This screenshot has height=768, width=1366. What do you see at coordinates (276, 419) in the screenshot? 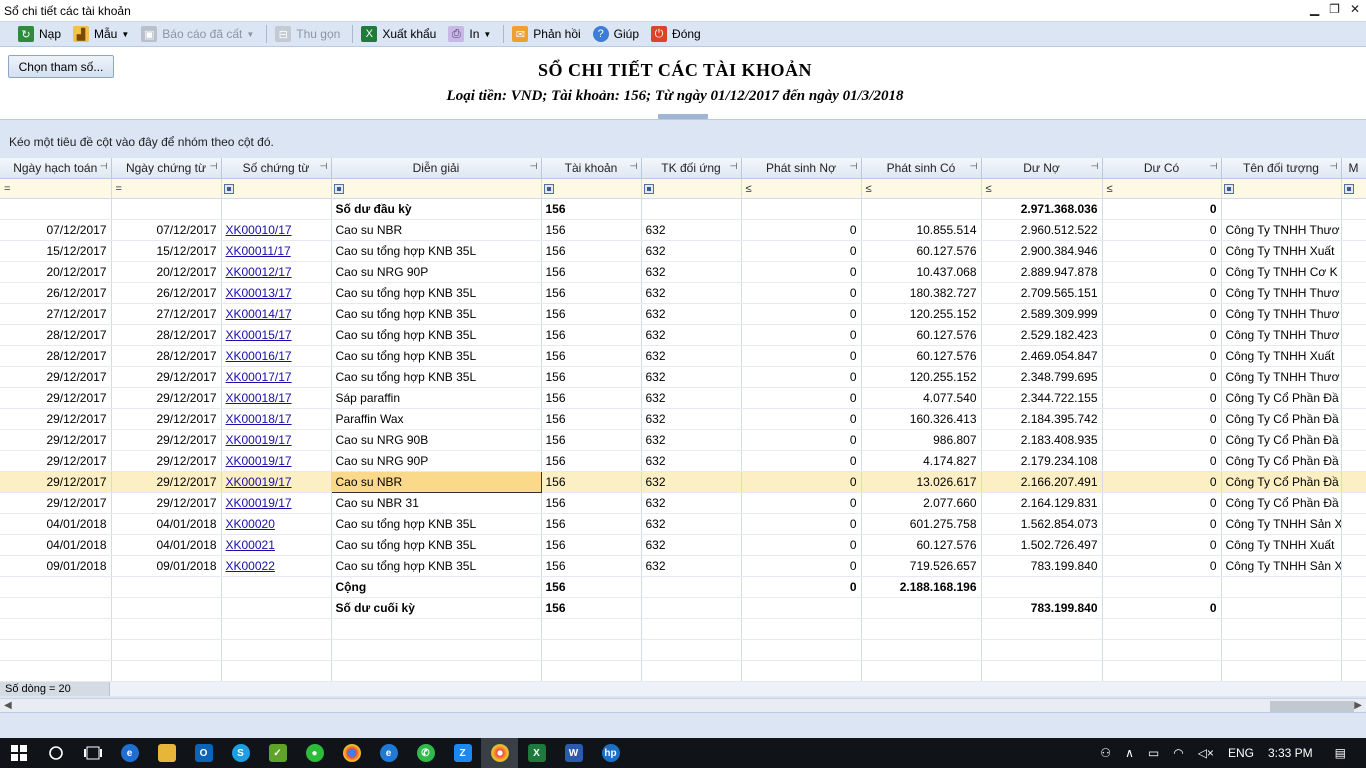
I see `voucher-no-cell: XK00018/17` at bounding box center [276, 419].